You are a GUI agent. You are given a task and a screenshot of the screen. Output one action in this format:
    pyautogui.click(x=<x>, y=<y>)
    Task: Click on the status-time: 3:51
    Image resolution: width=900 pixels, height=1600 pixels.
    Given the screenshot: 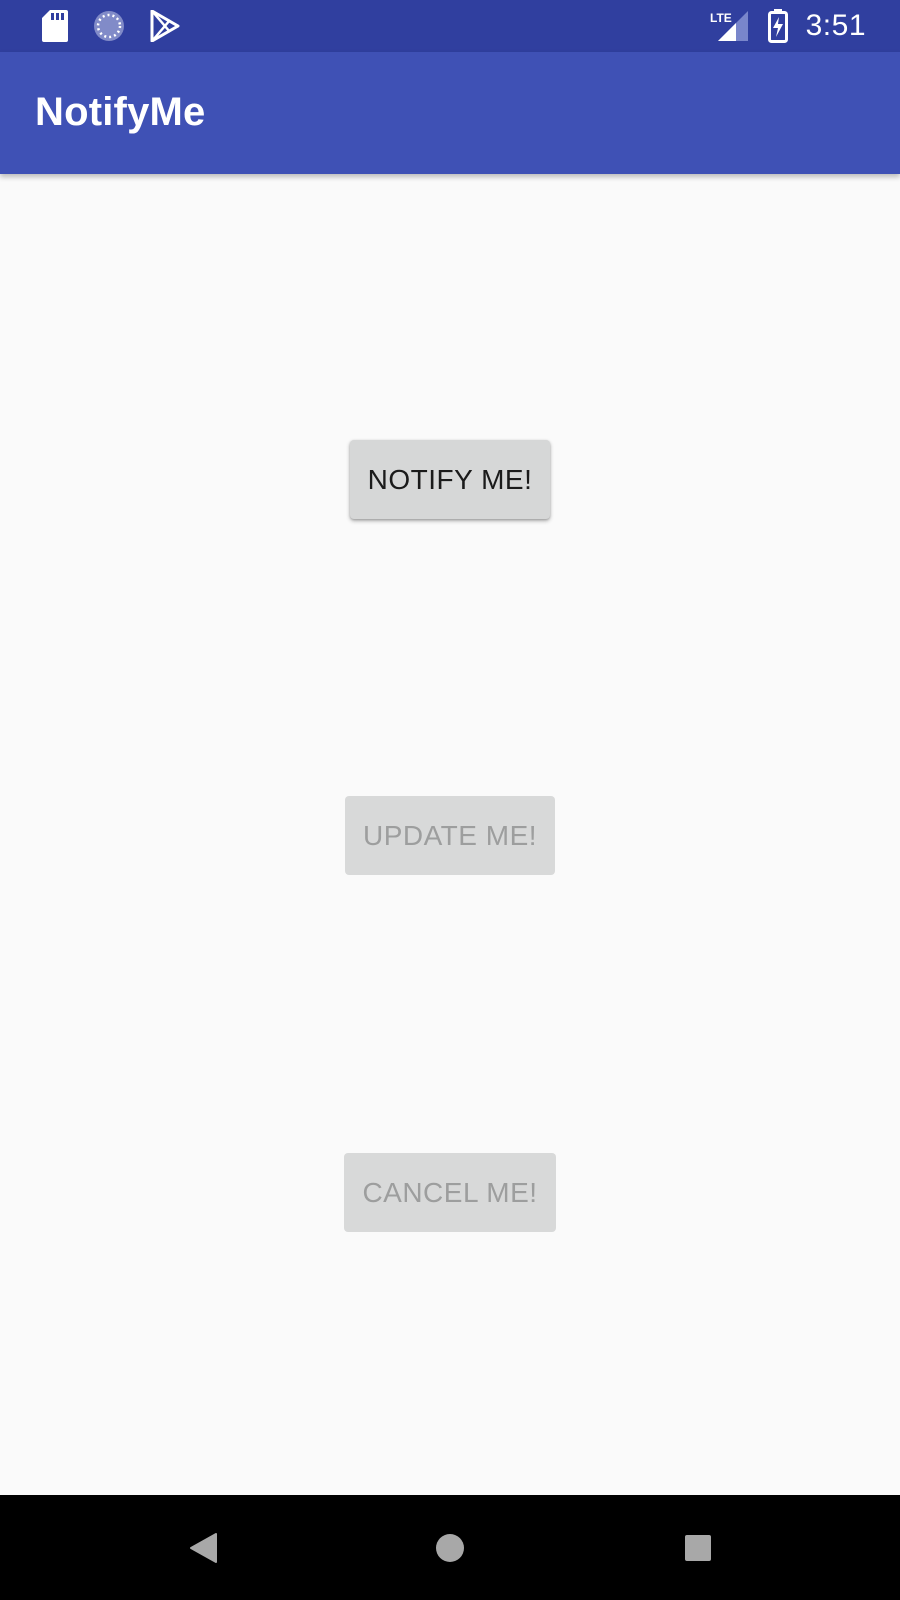 What is the action you would take?
    pyautogui.click(x=835, y=25)
    